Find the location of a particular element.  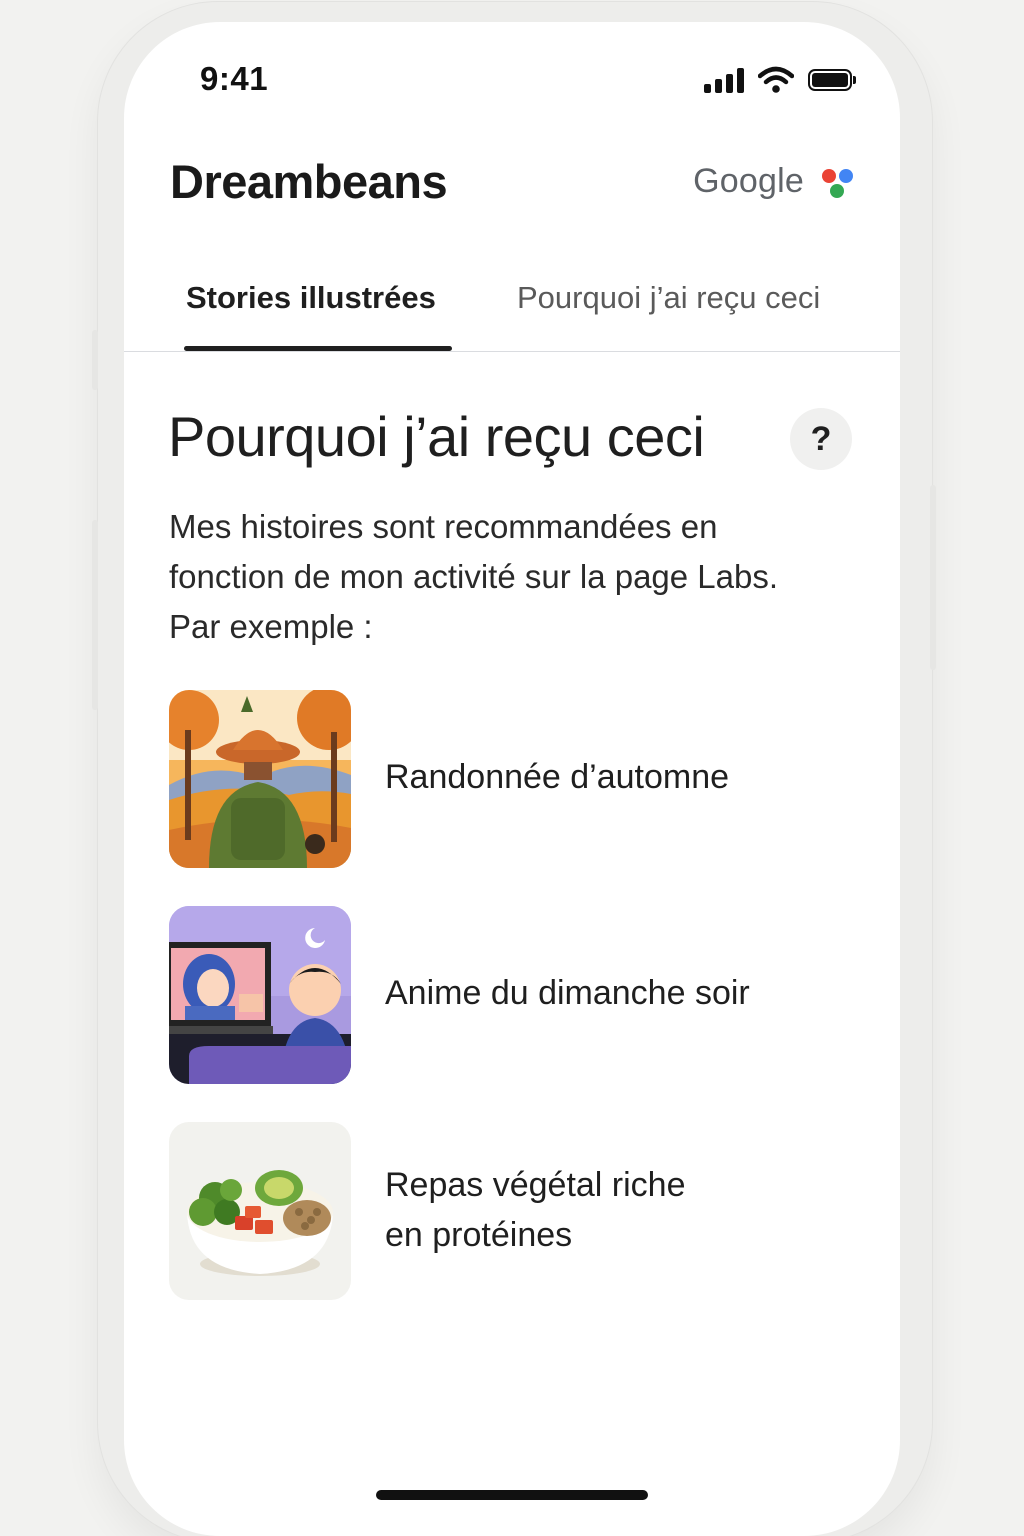

label-line: Anime du dimanche soir is located at coordinates (567, 993).